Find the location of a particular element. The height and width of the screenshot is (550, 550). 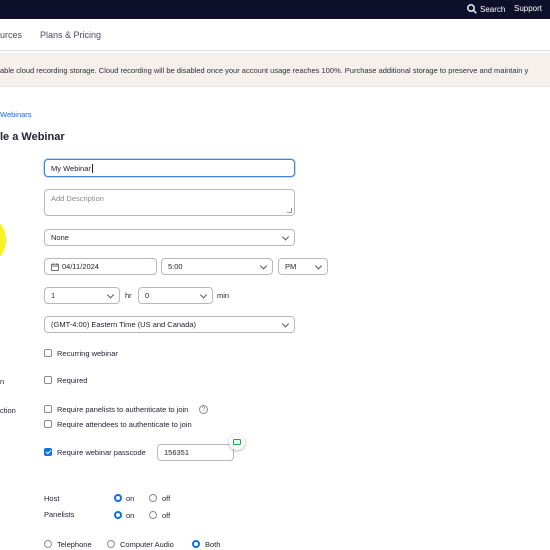

date-picker: 04/11/2024 is located at coordinates (100, 266).